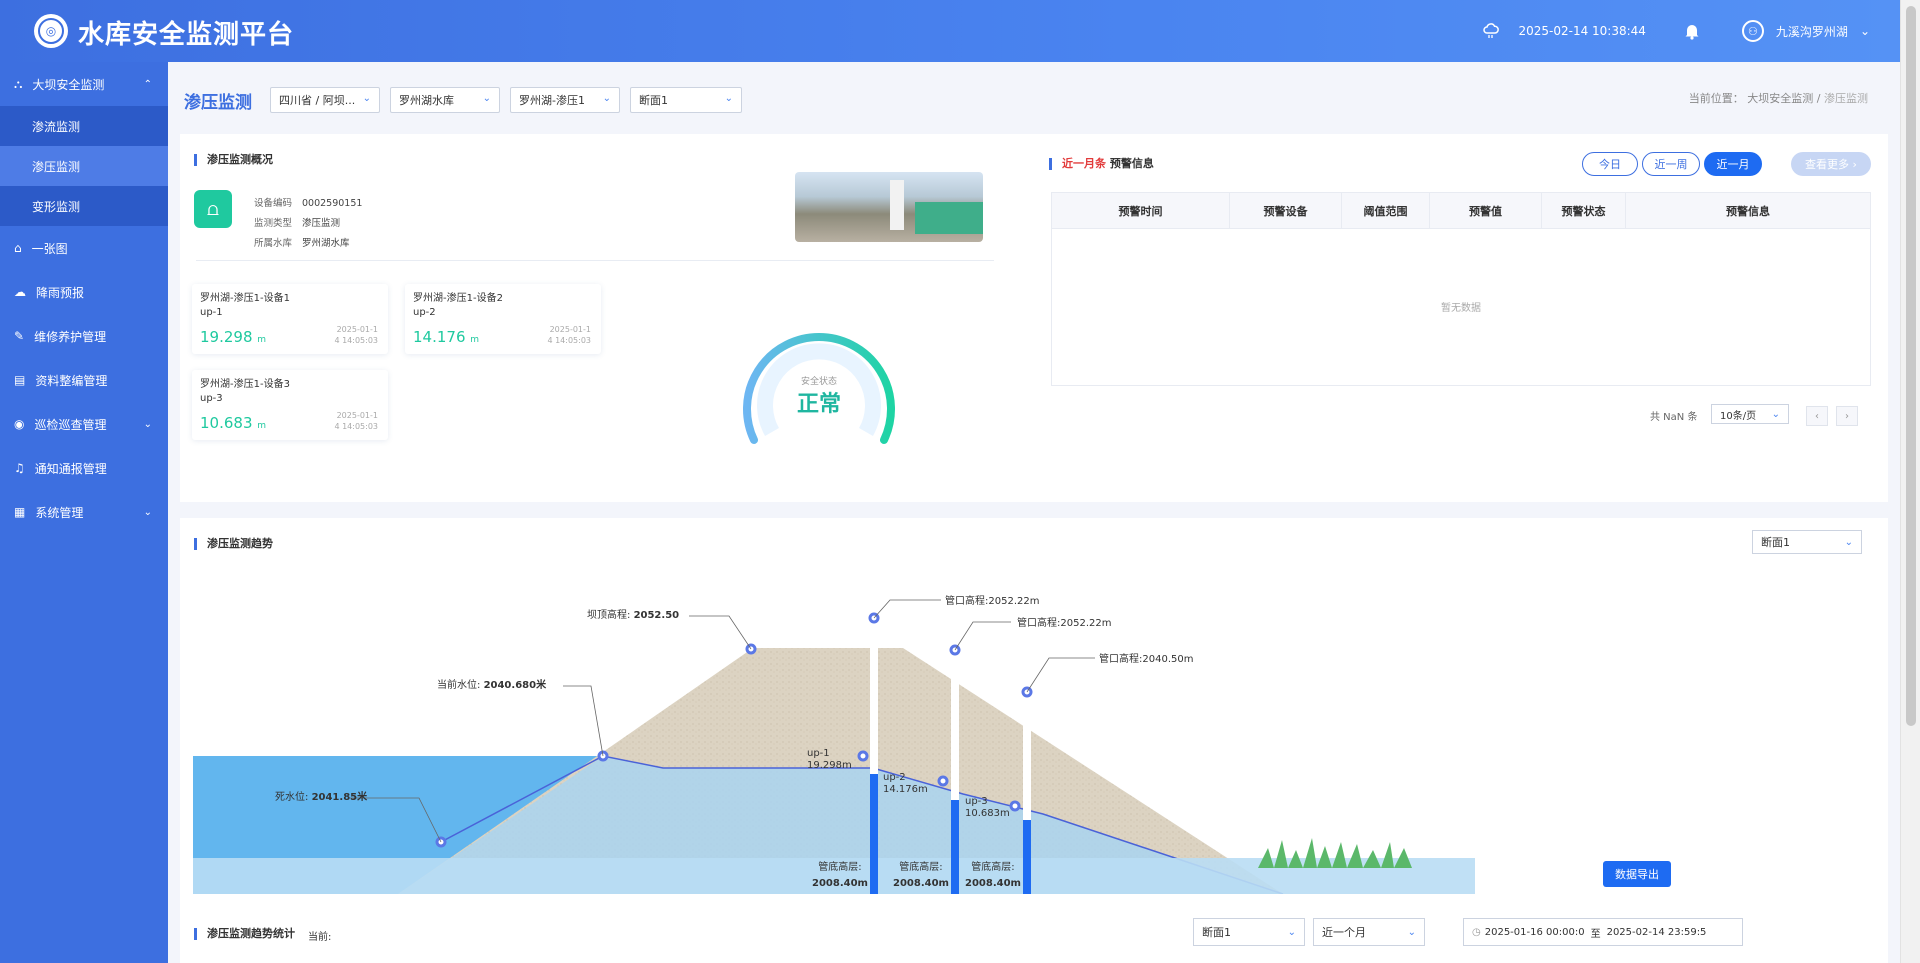 The width and height of the screenshot is (1920, 963). Describe the element at coordinates (905, 783) in the screenshot. I see `probe-label: up-2 14.176m` at that location.